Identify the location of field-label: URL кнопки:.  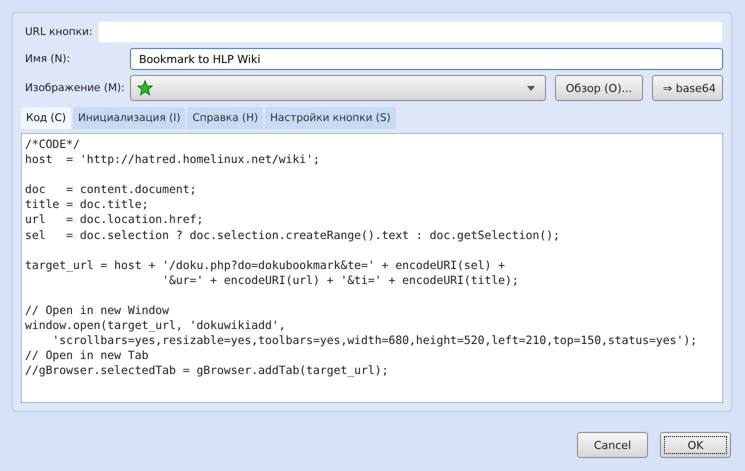
(58, 32).